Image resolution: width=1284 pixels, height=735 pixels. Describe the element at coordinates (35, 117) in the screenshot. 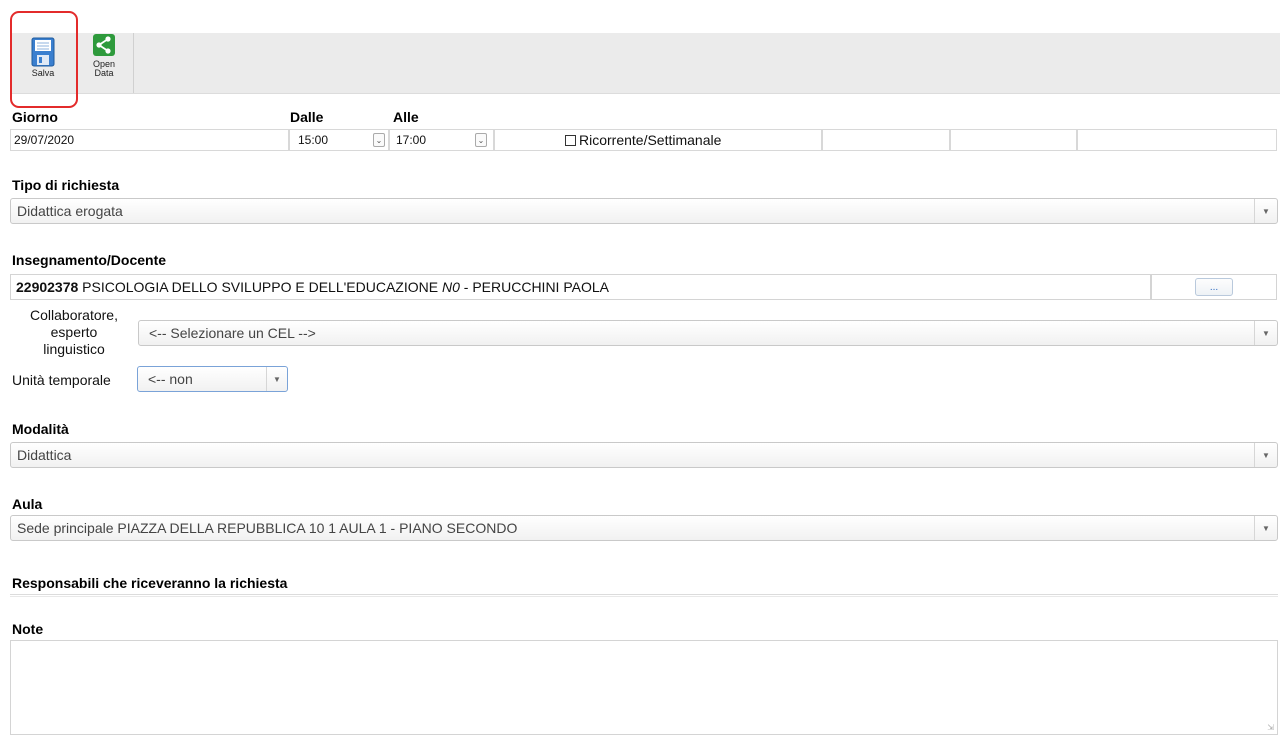

I see `giorno-label: Giorno` at that location.